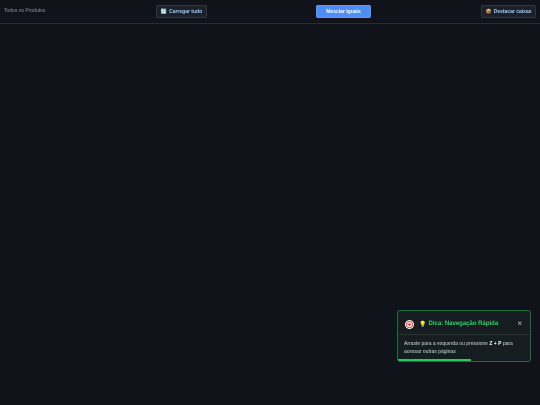 Image resolution: width=540 pixels, height=405 pixels. I want to click on highlight-boxes-label: Destacar caixas, so click(512, 11).